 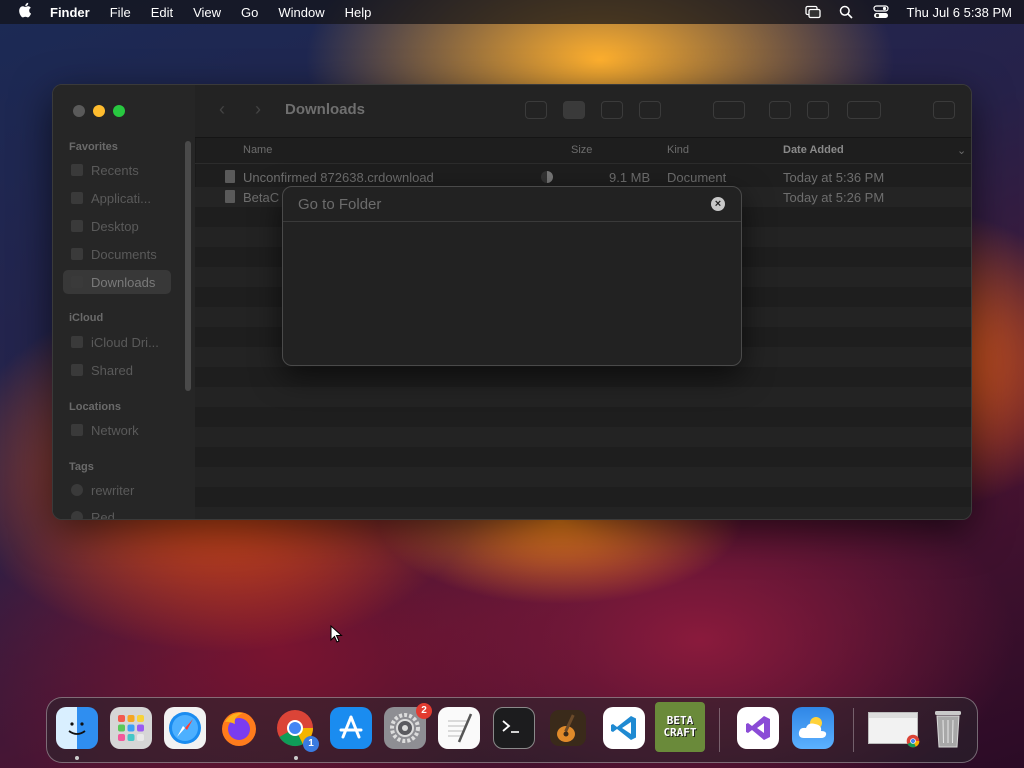 What do you see at coordinates (257, 150) in the screenshot?
I see `column-name: Name` at bounding box center [257, 150].